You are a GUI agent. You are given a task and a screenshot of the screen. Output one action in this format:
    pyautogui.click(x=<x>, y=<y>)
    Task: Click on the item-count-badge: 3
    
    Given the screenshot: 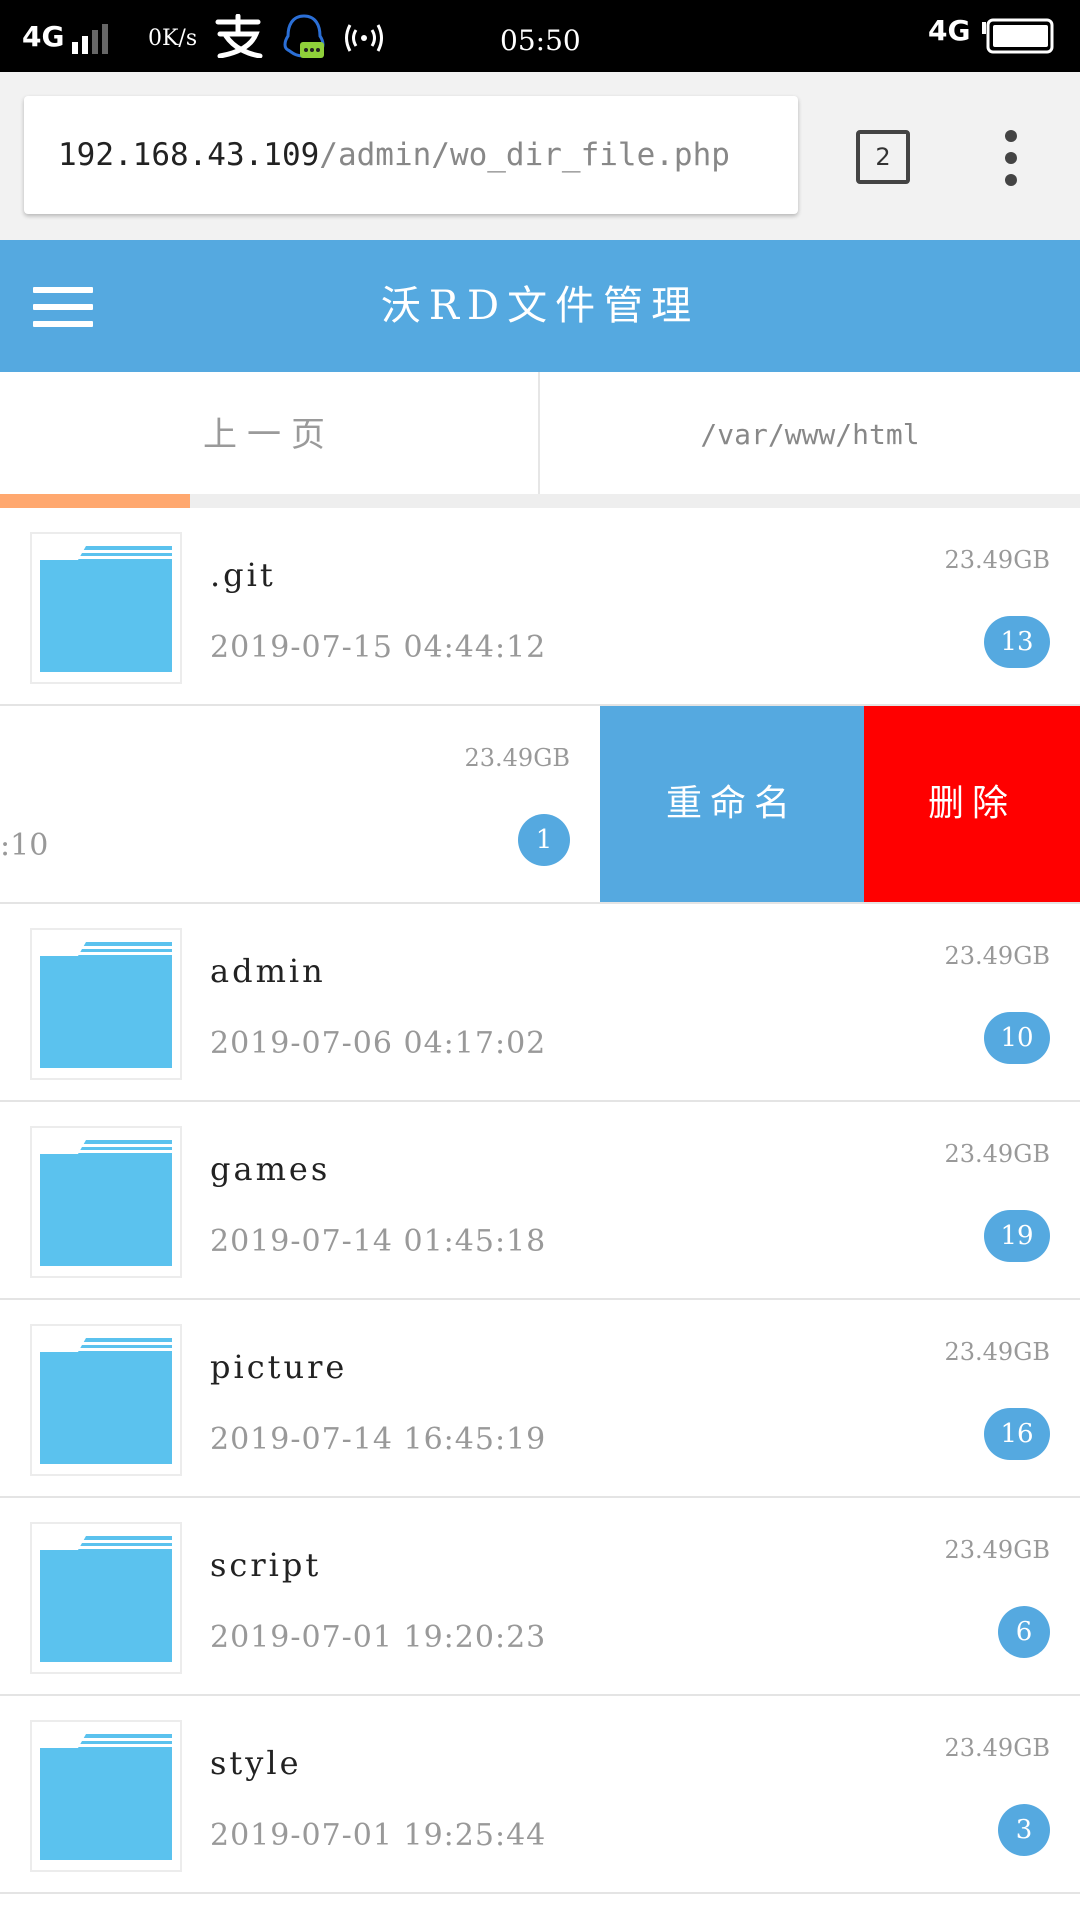 What is the action you would take?
    pyautogui.click(x=1024, y=1830)
    